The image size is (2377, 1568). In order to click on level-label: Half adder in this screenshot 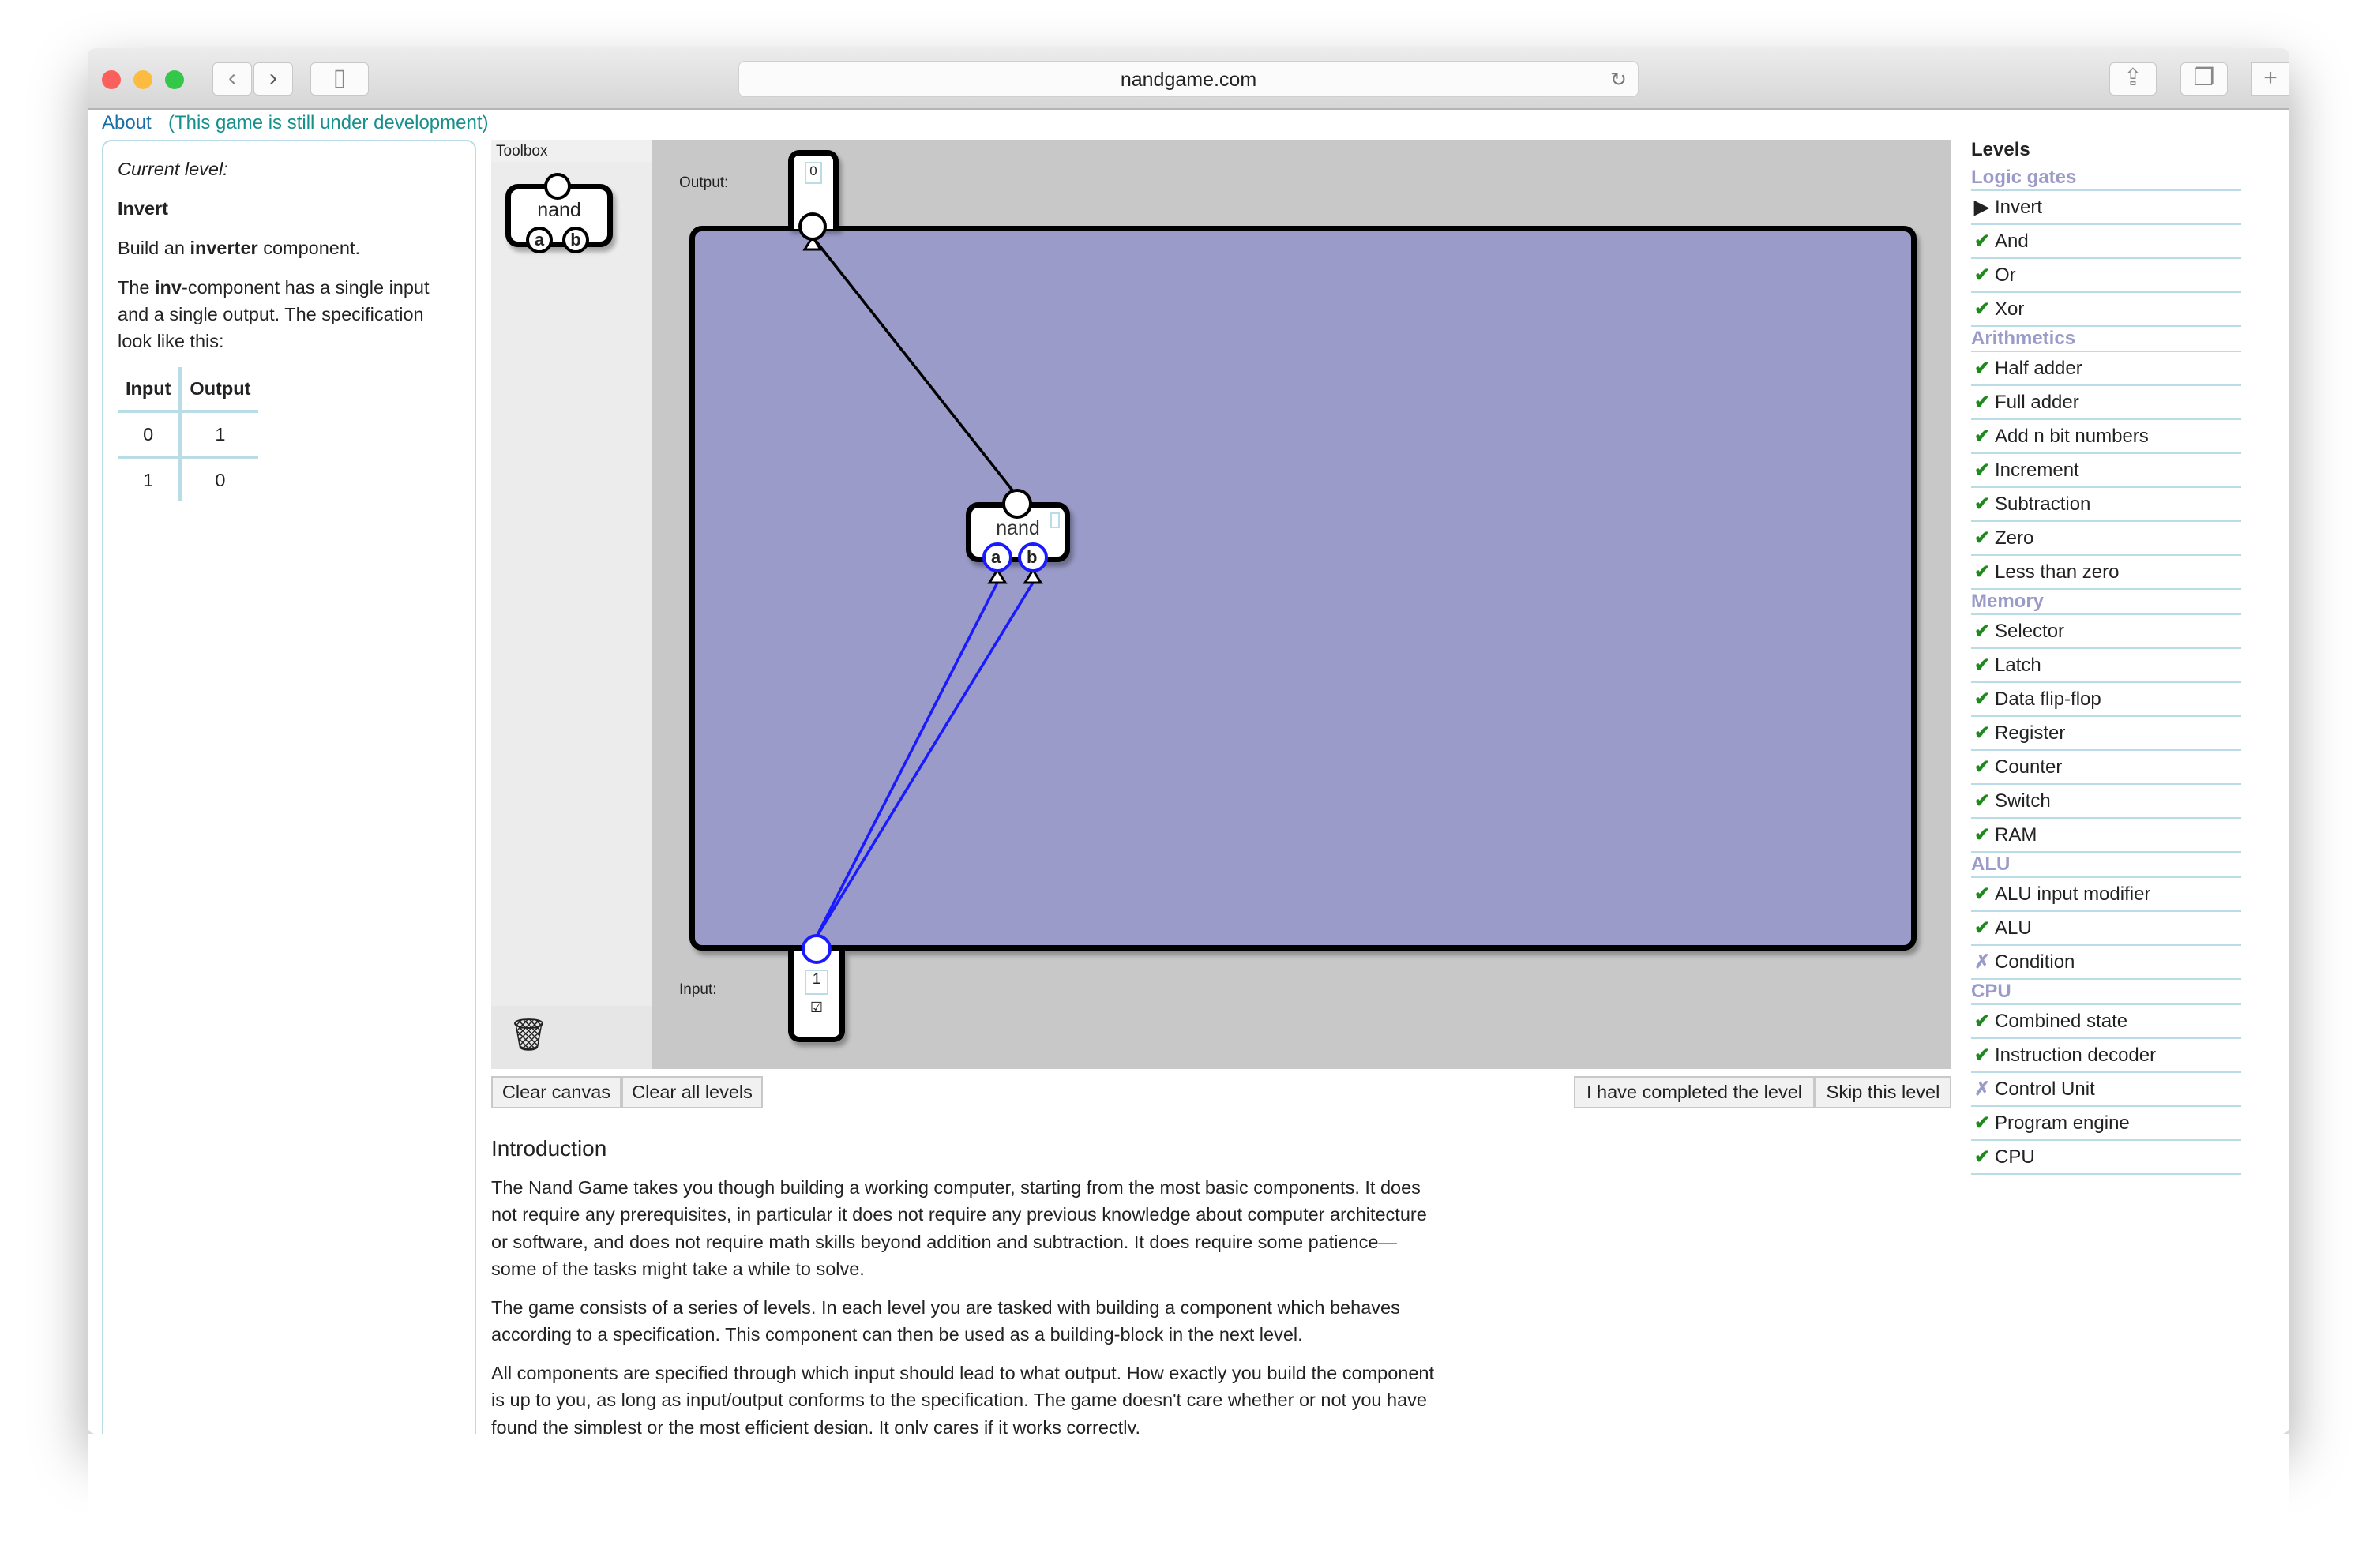, I will do `click(2038, 368)`.